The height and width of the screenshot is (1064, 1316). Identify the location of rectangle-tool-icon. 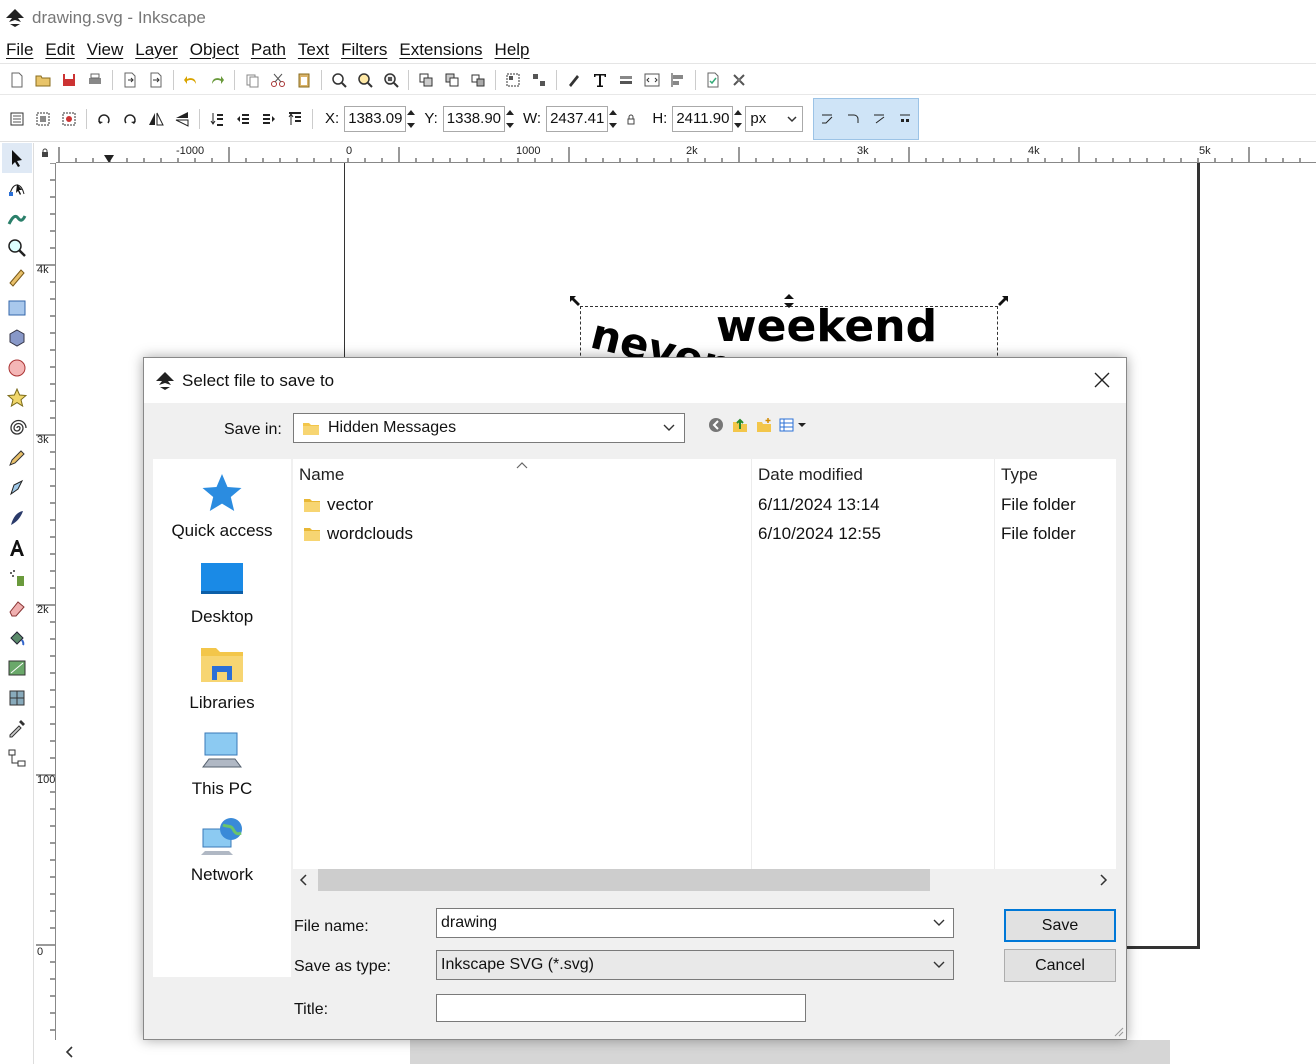
(17, 308).